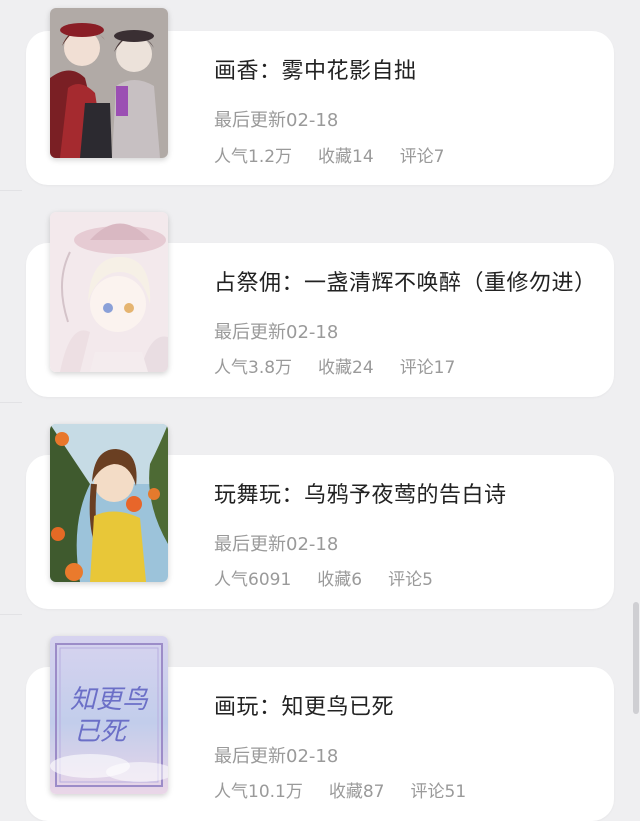  What do you see at coordinates (346, 157) in the screenshot?
I see `favorites-count: 收藏14` at bounding box center [346, 157].